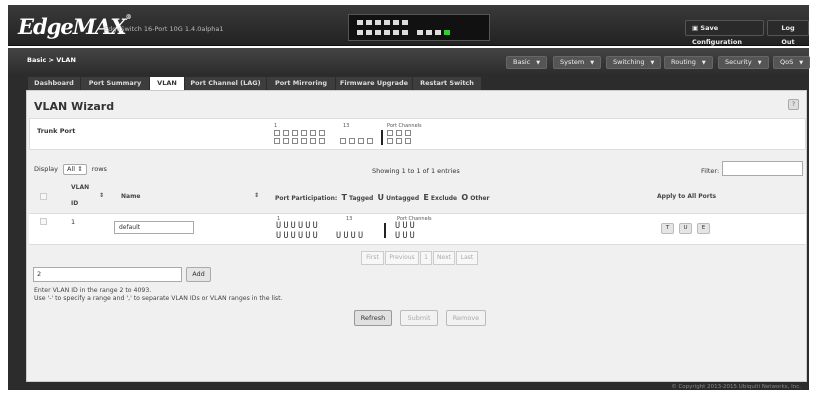  Describe the element at coordinates (130, 196) in the screenshot. I see `column-name: Name` at that location.